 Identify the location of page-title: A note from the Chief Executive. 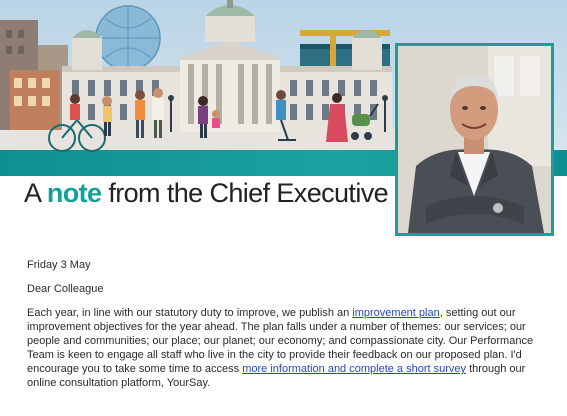
(206, 193).